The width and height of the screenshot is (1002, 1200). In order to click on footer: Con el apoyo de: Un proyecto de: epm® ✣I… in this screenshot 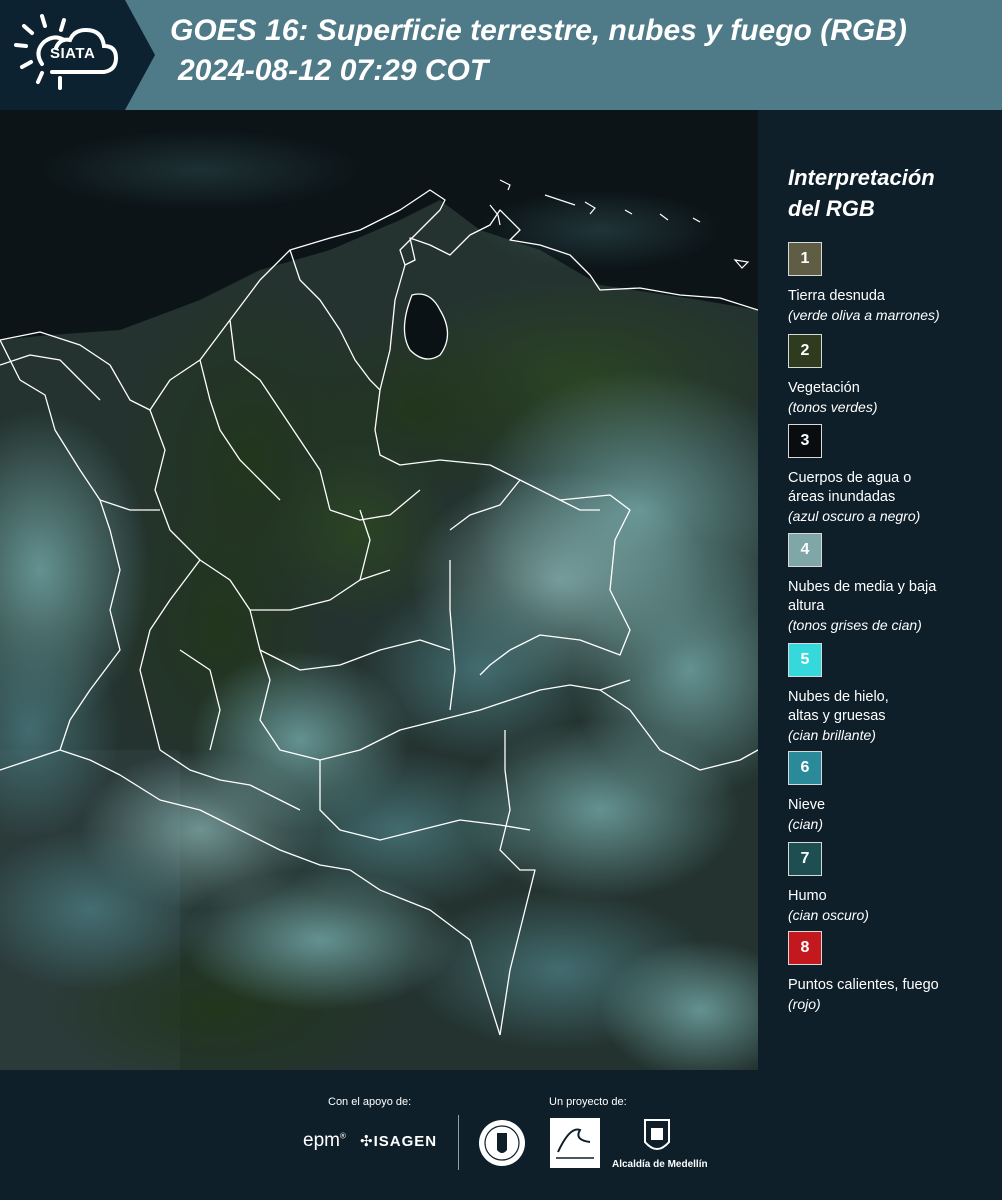, I will do `click(501, 1135)`.